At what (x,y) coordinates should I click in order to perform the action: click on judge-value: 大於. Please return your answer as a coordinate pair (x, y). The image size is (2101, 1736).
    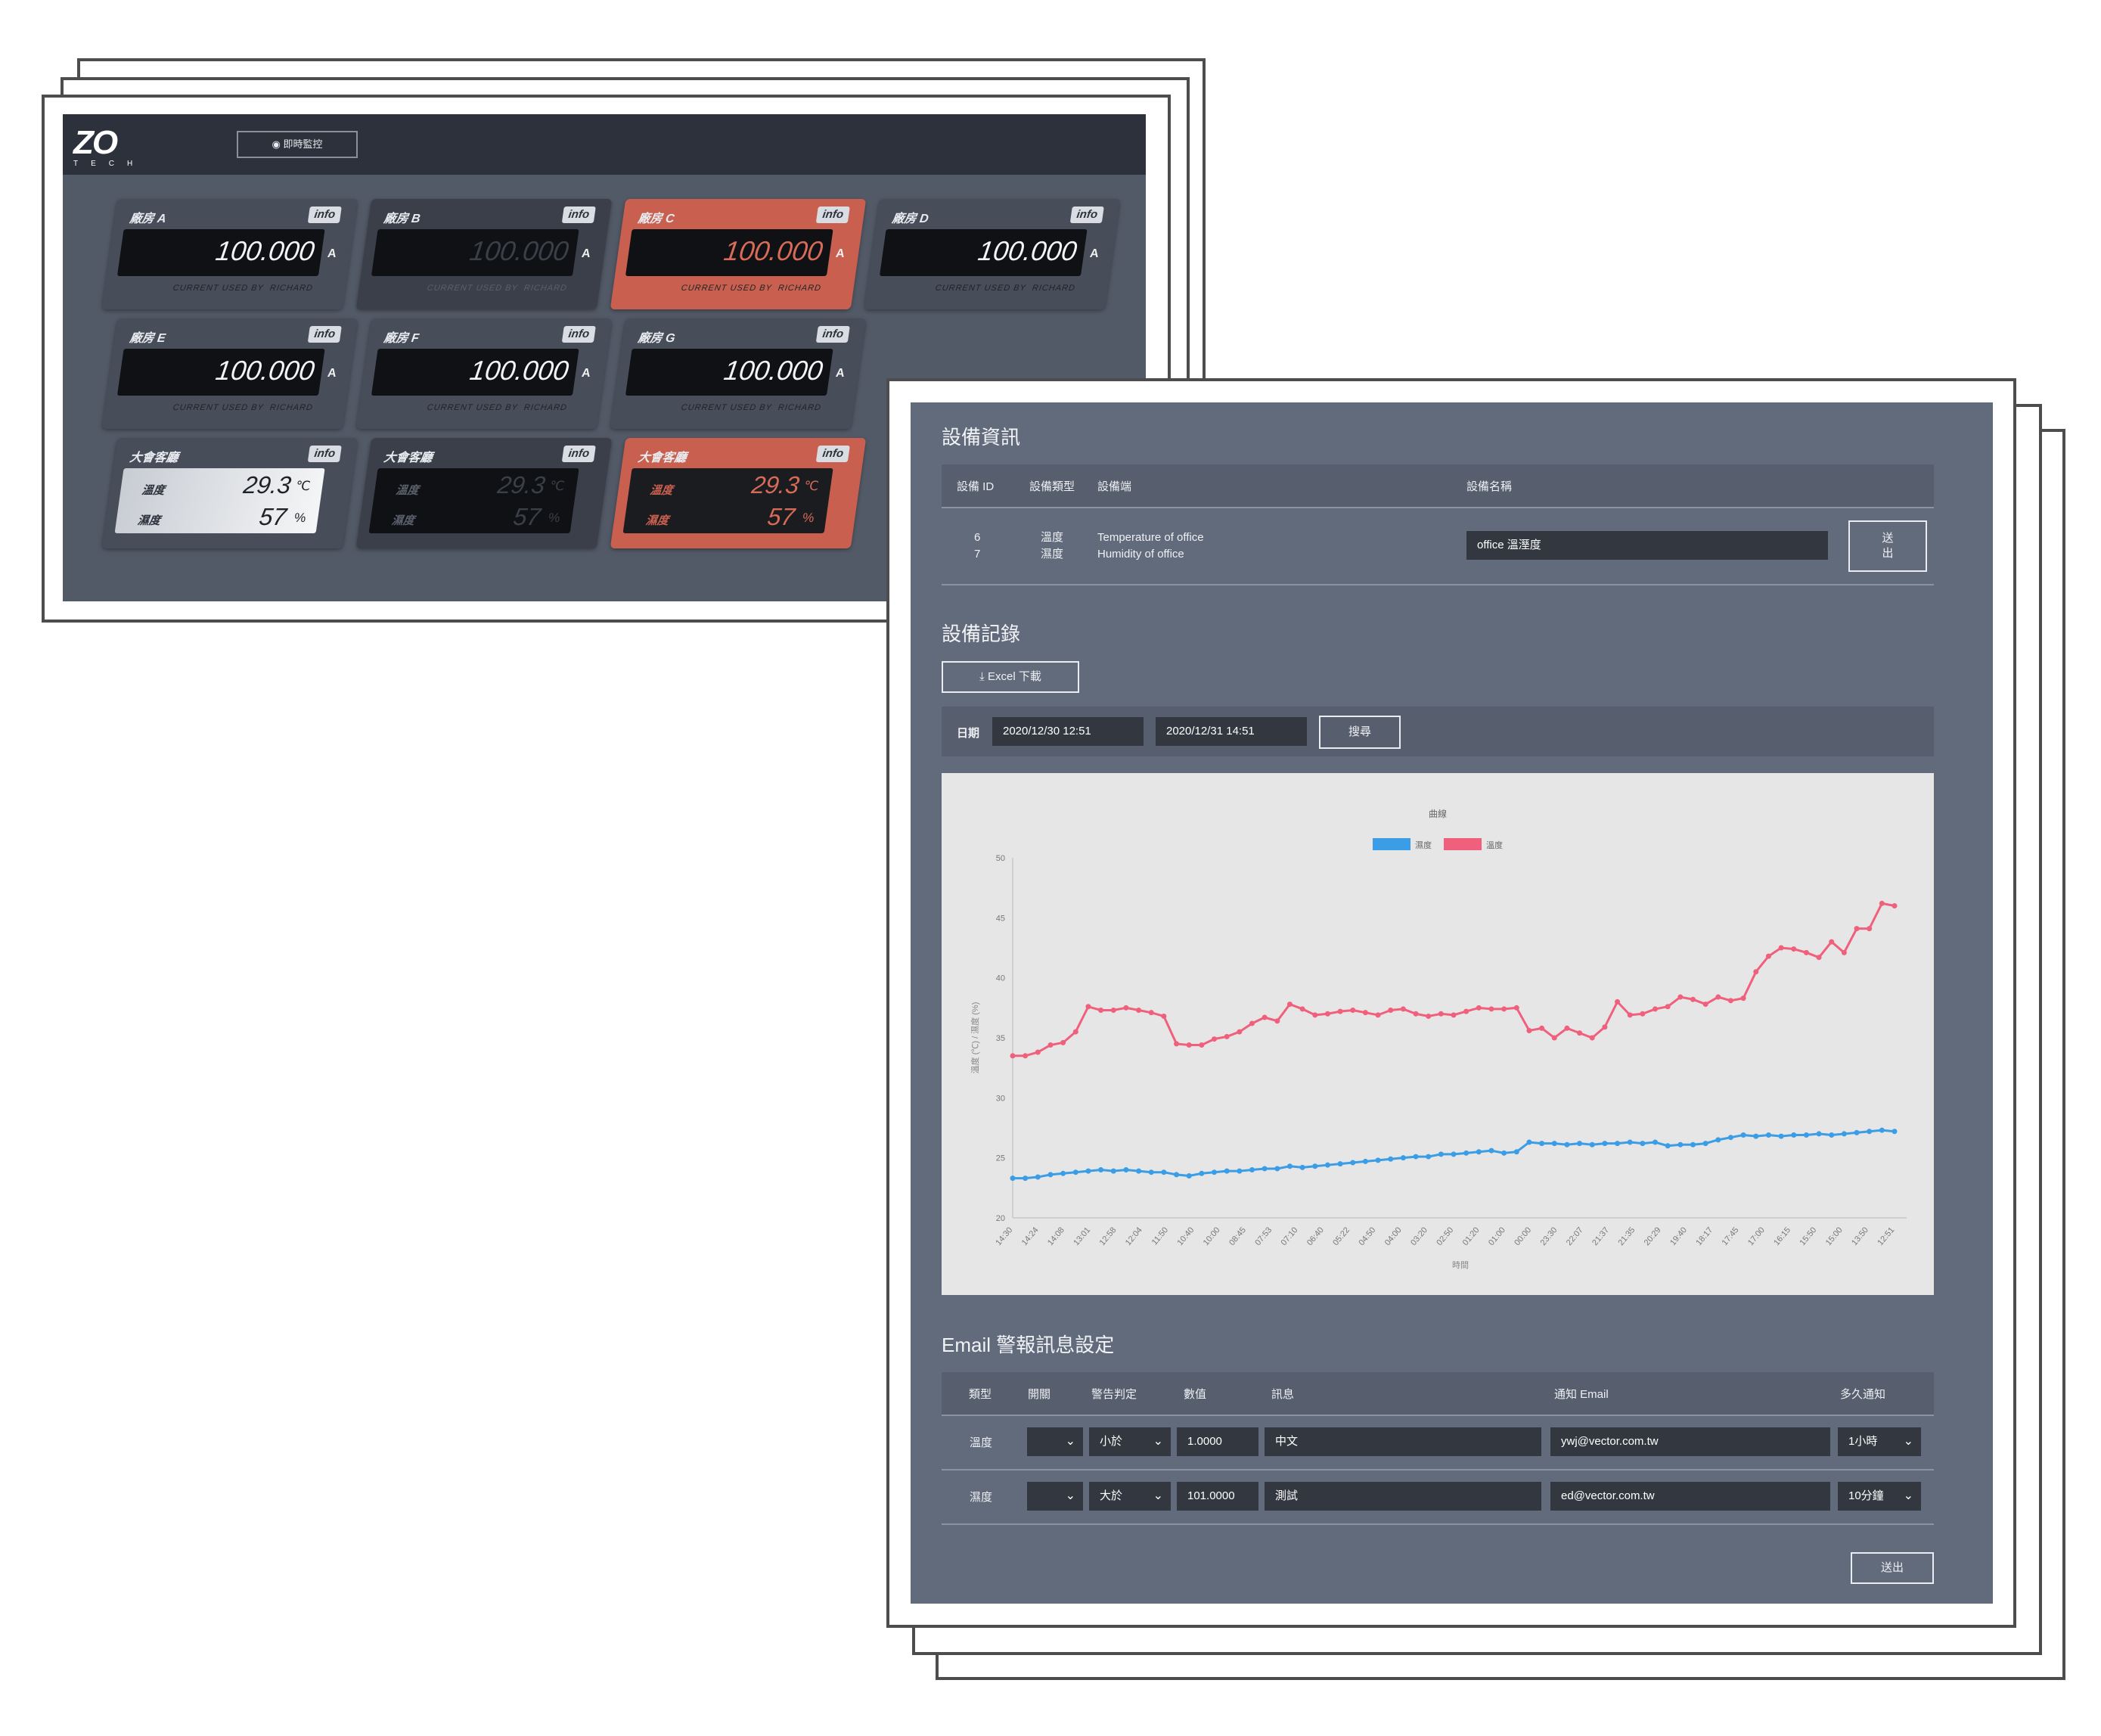
    Looking at the image, I should click on (1111, 1495).